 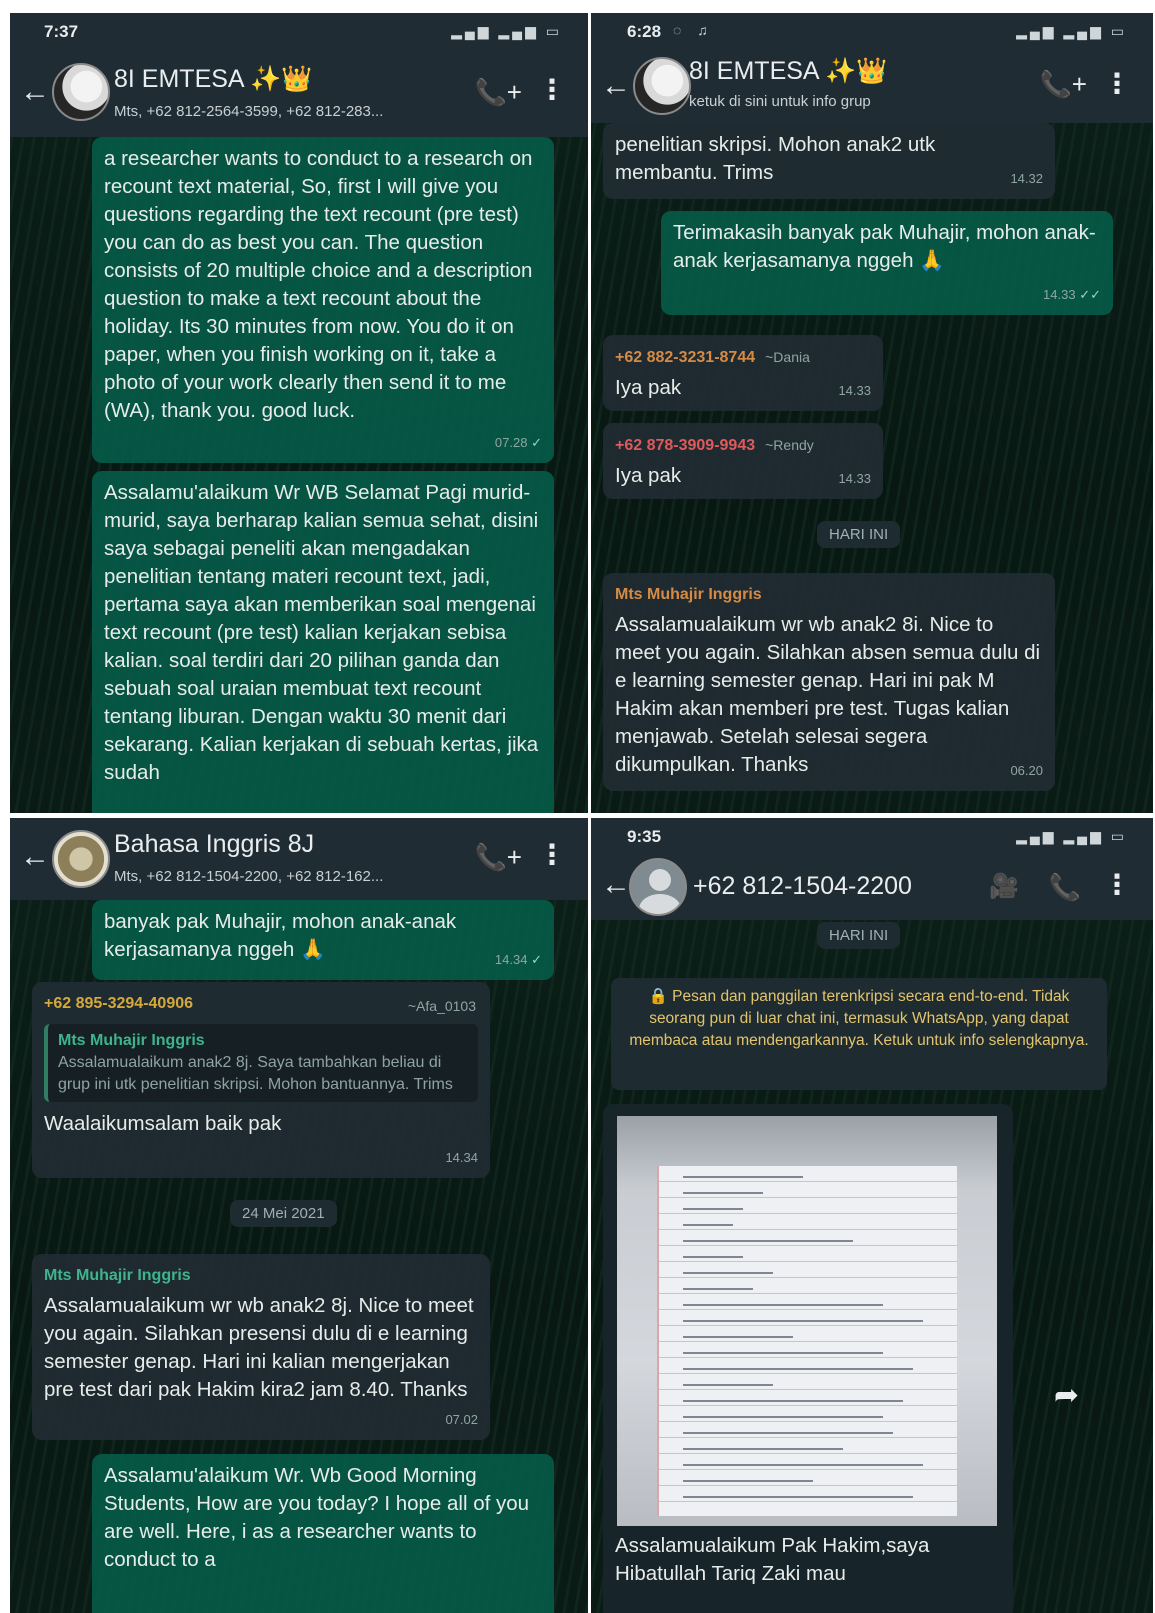 What do you see at coordinates (872, 836) in the screenshot?
I see `status-bar: 9:35 ▂▄▆ ▂▄▆ ▭` at bounding box center [872, 836].